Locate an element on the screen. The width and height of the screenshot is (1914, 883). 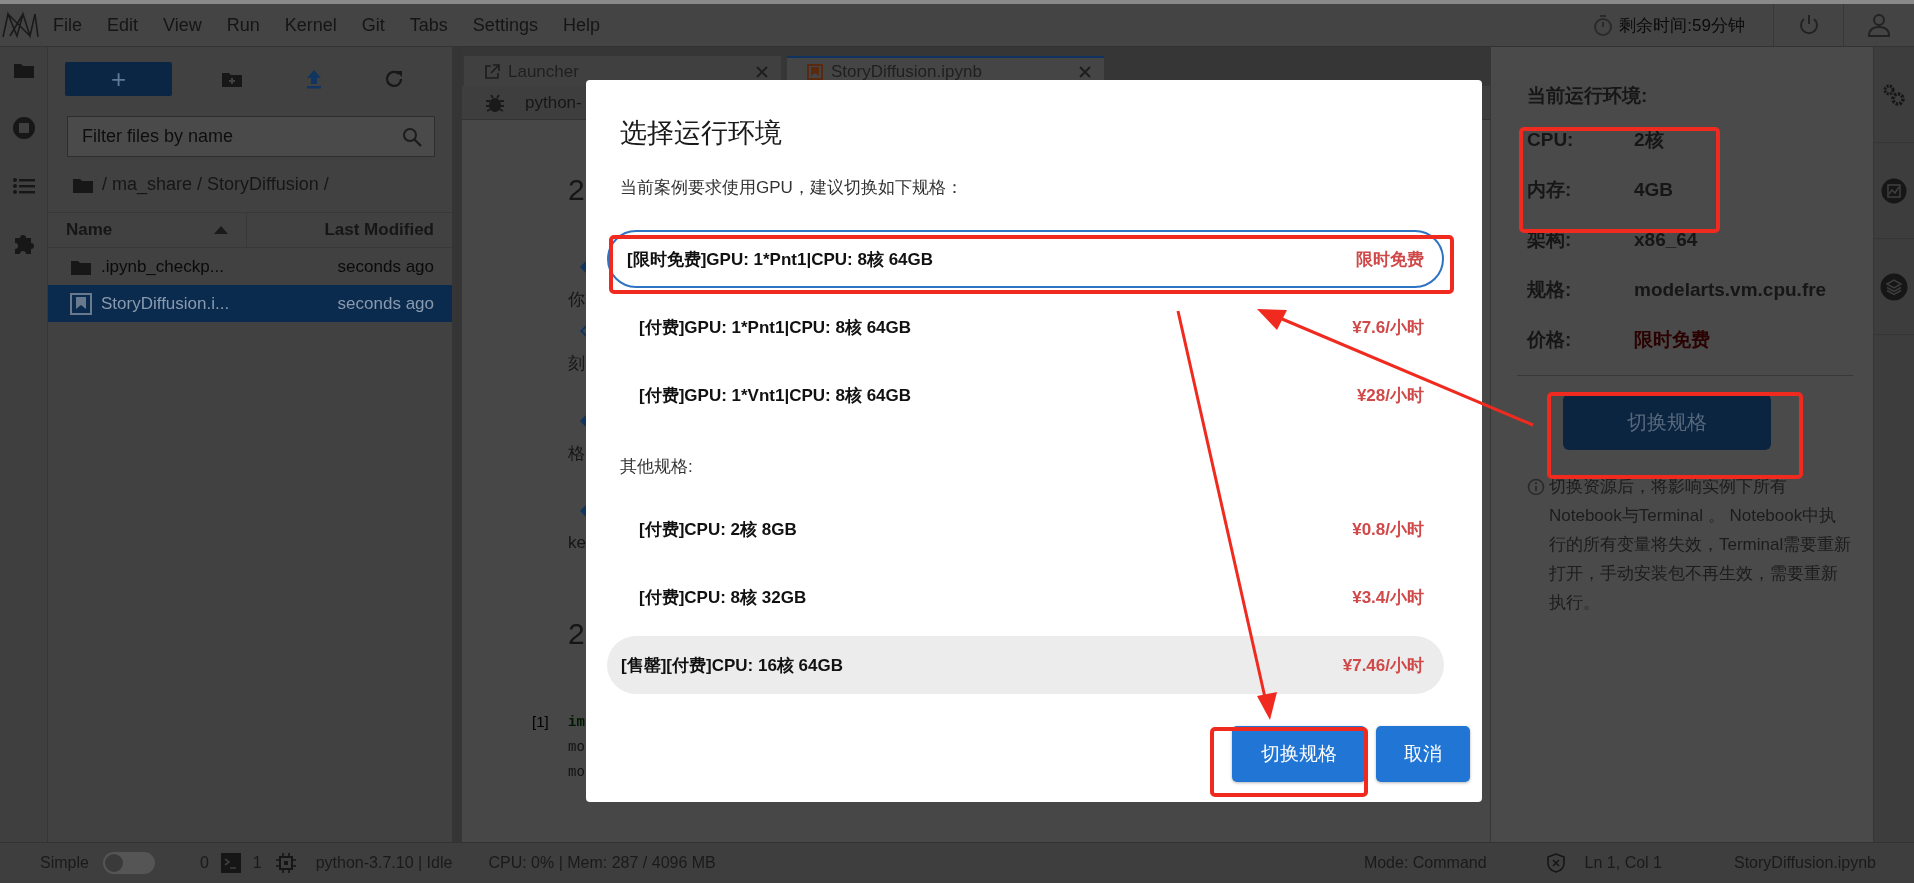
field-value: 限时免费 is located at coordinates (1672, 340).